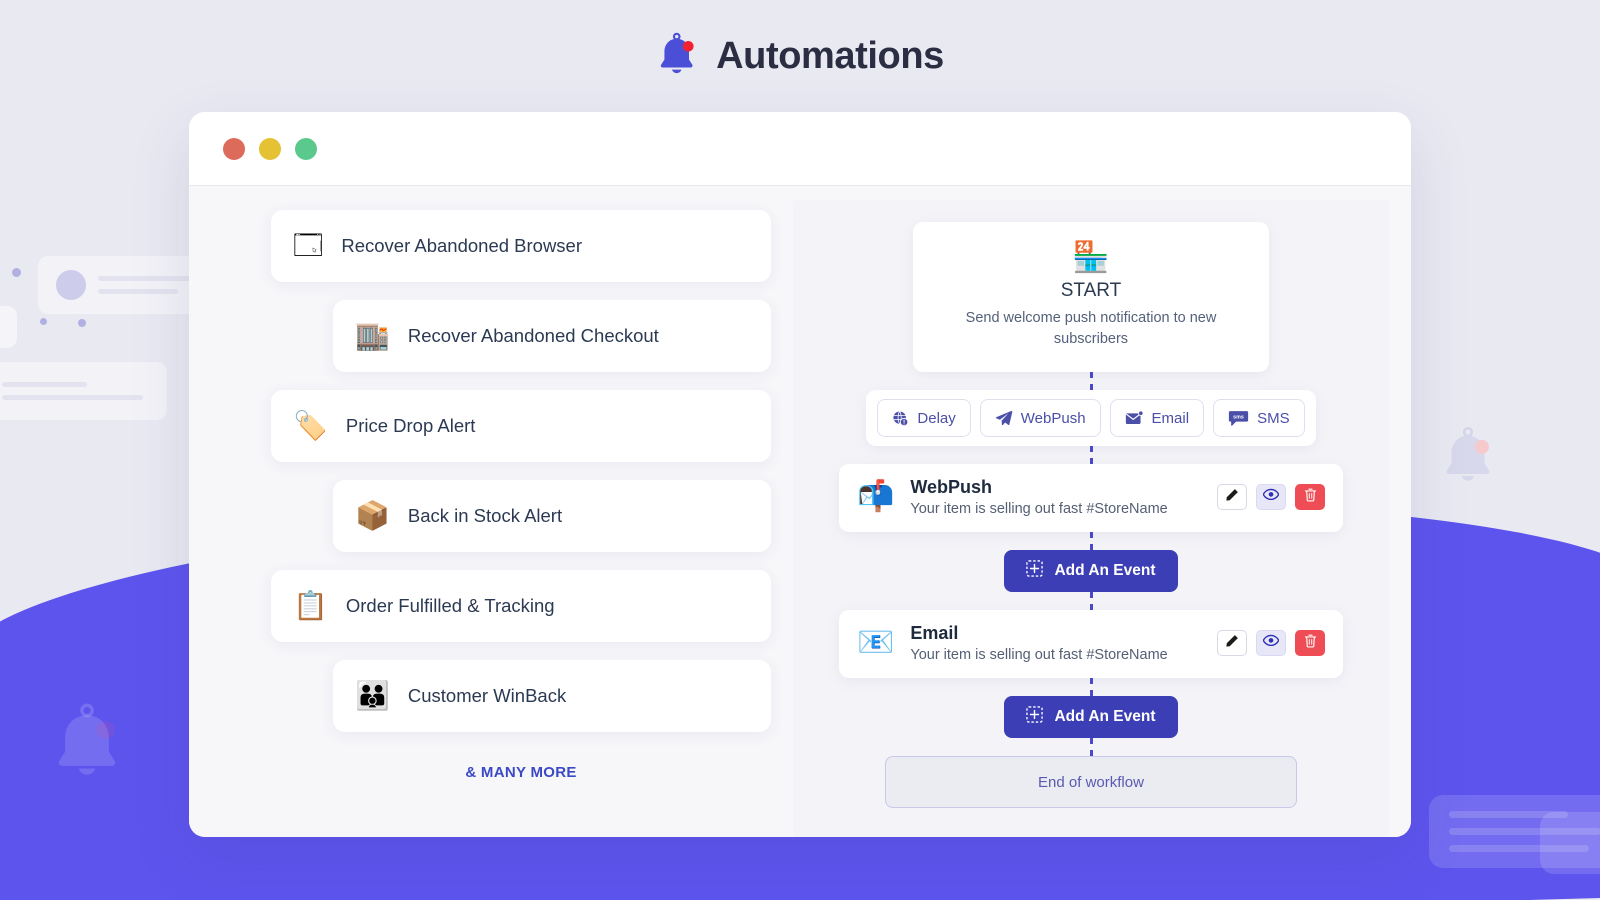 This screenshot has width=1600, height=900. What do you see at coordinates (372, 515) in the screenshot?
I see `stock-box-icon: 📦` at bounding box center [372, 515].